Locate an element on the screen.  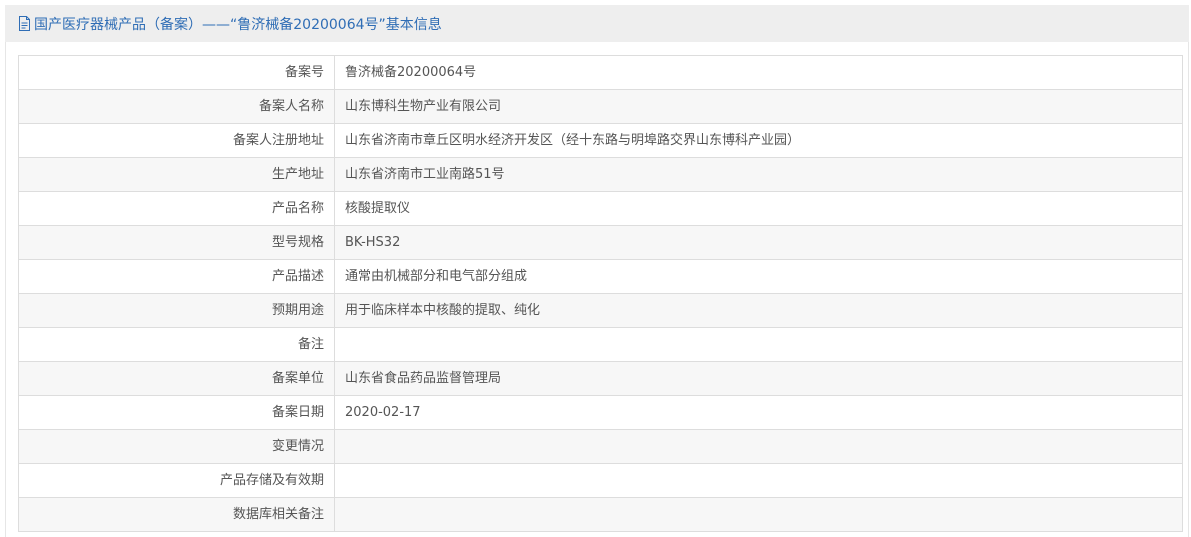
row-label: 产品存储及有效期 is located at coordinates (177, 480).